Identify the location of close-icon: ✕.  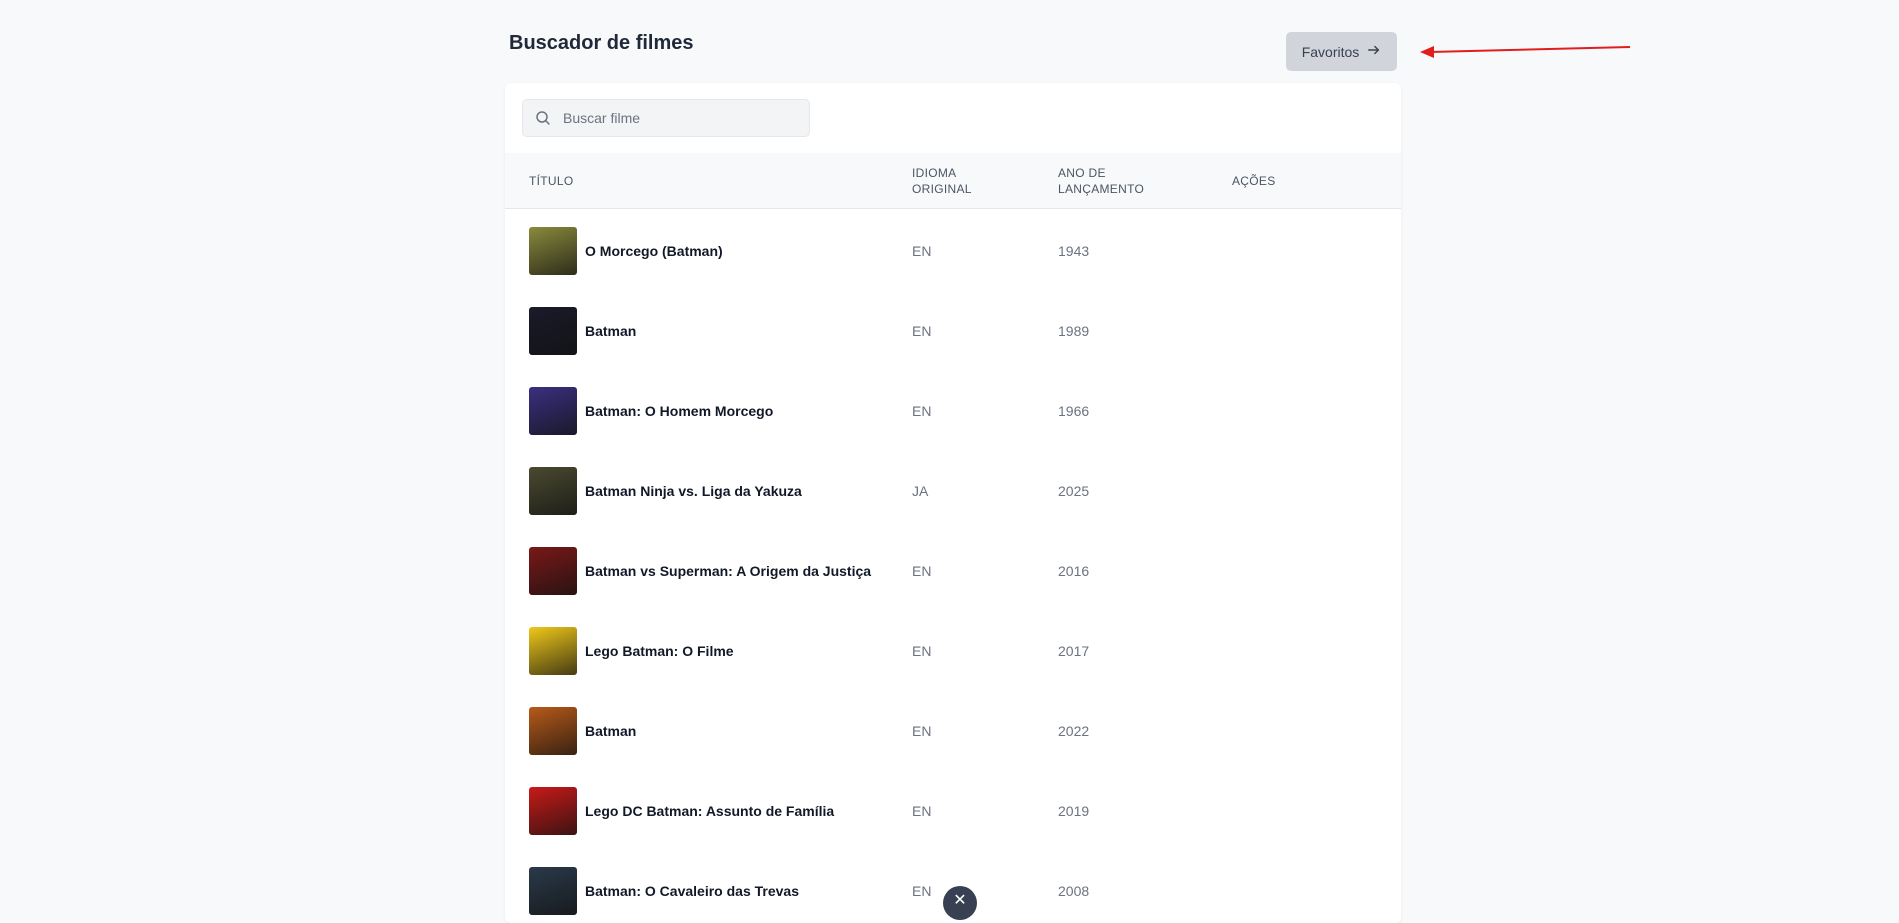
(960, 903).